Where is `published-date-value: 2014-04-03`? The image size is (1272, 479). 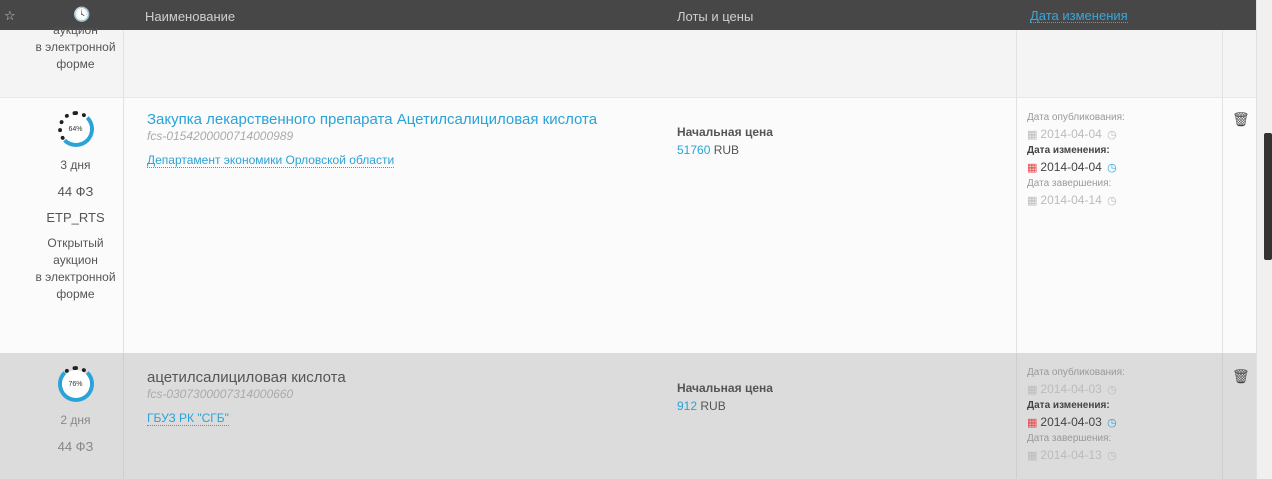
published-date-value: 2014-04-03 is located at coordinates (1071, 389).